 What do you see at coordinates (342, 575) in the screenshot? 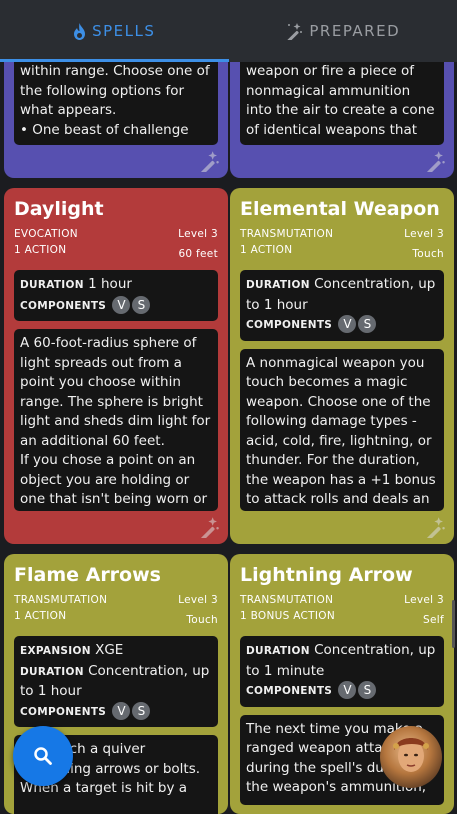
I see `spell-name: Lightning Arrow` at bounding box center [342, 575].